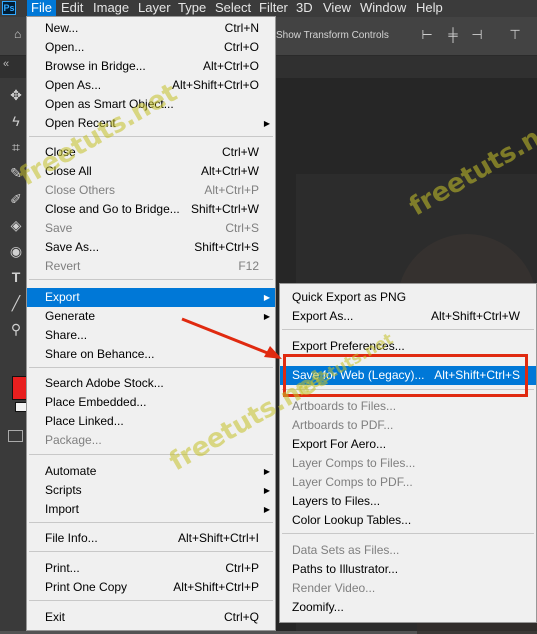 This screenshot has height=634, width=537. Describe the element at coordinates (151, 490) in the screenshot. I see `menu-item-scripts: Scripts ▶` at that location.